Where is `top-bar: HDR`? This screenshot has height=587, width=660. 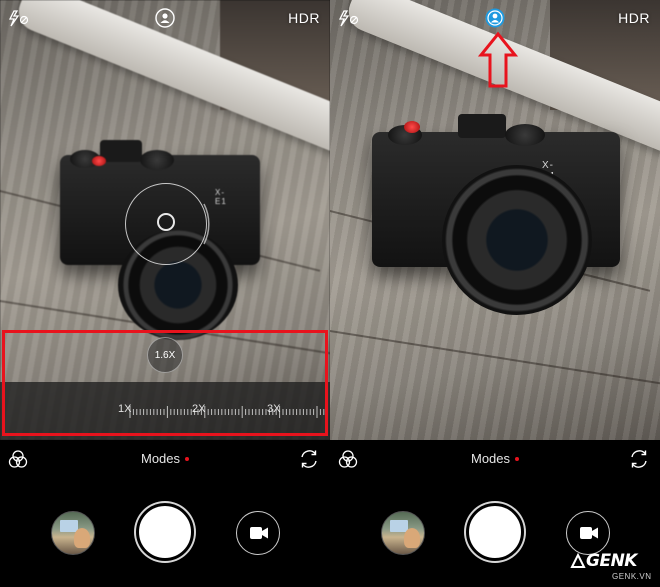
top-bar: HDR is located at coordinates (165, 19).